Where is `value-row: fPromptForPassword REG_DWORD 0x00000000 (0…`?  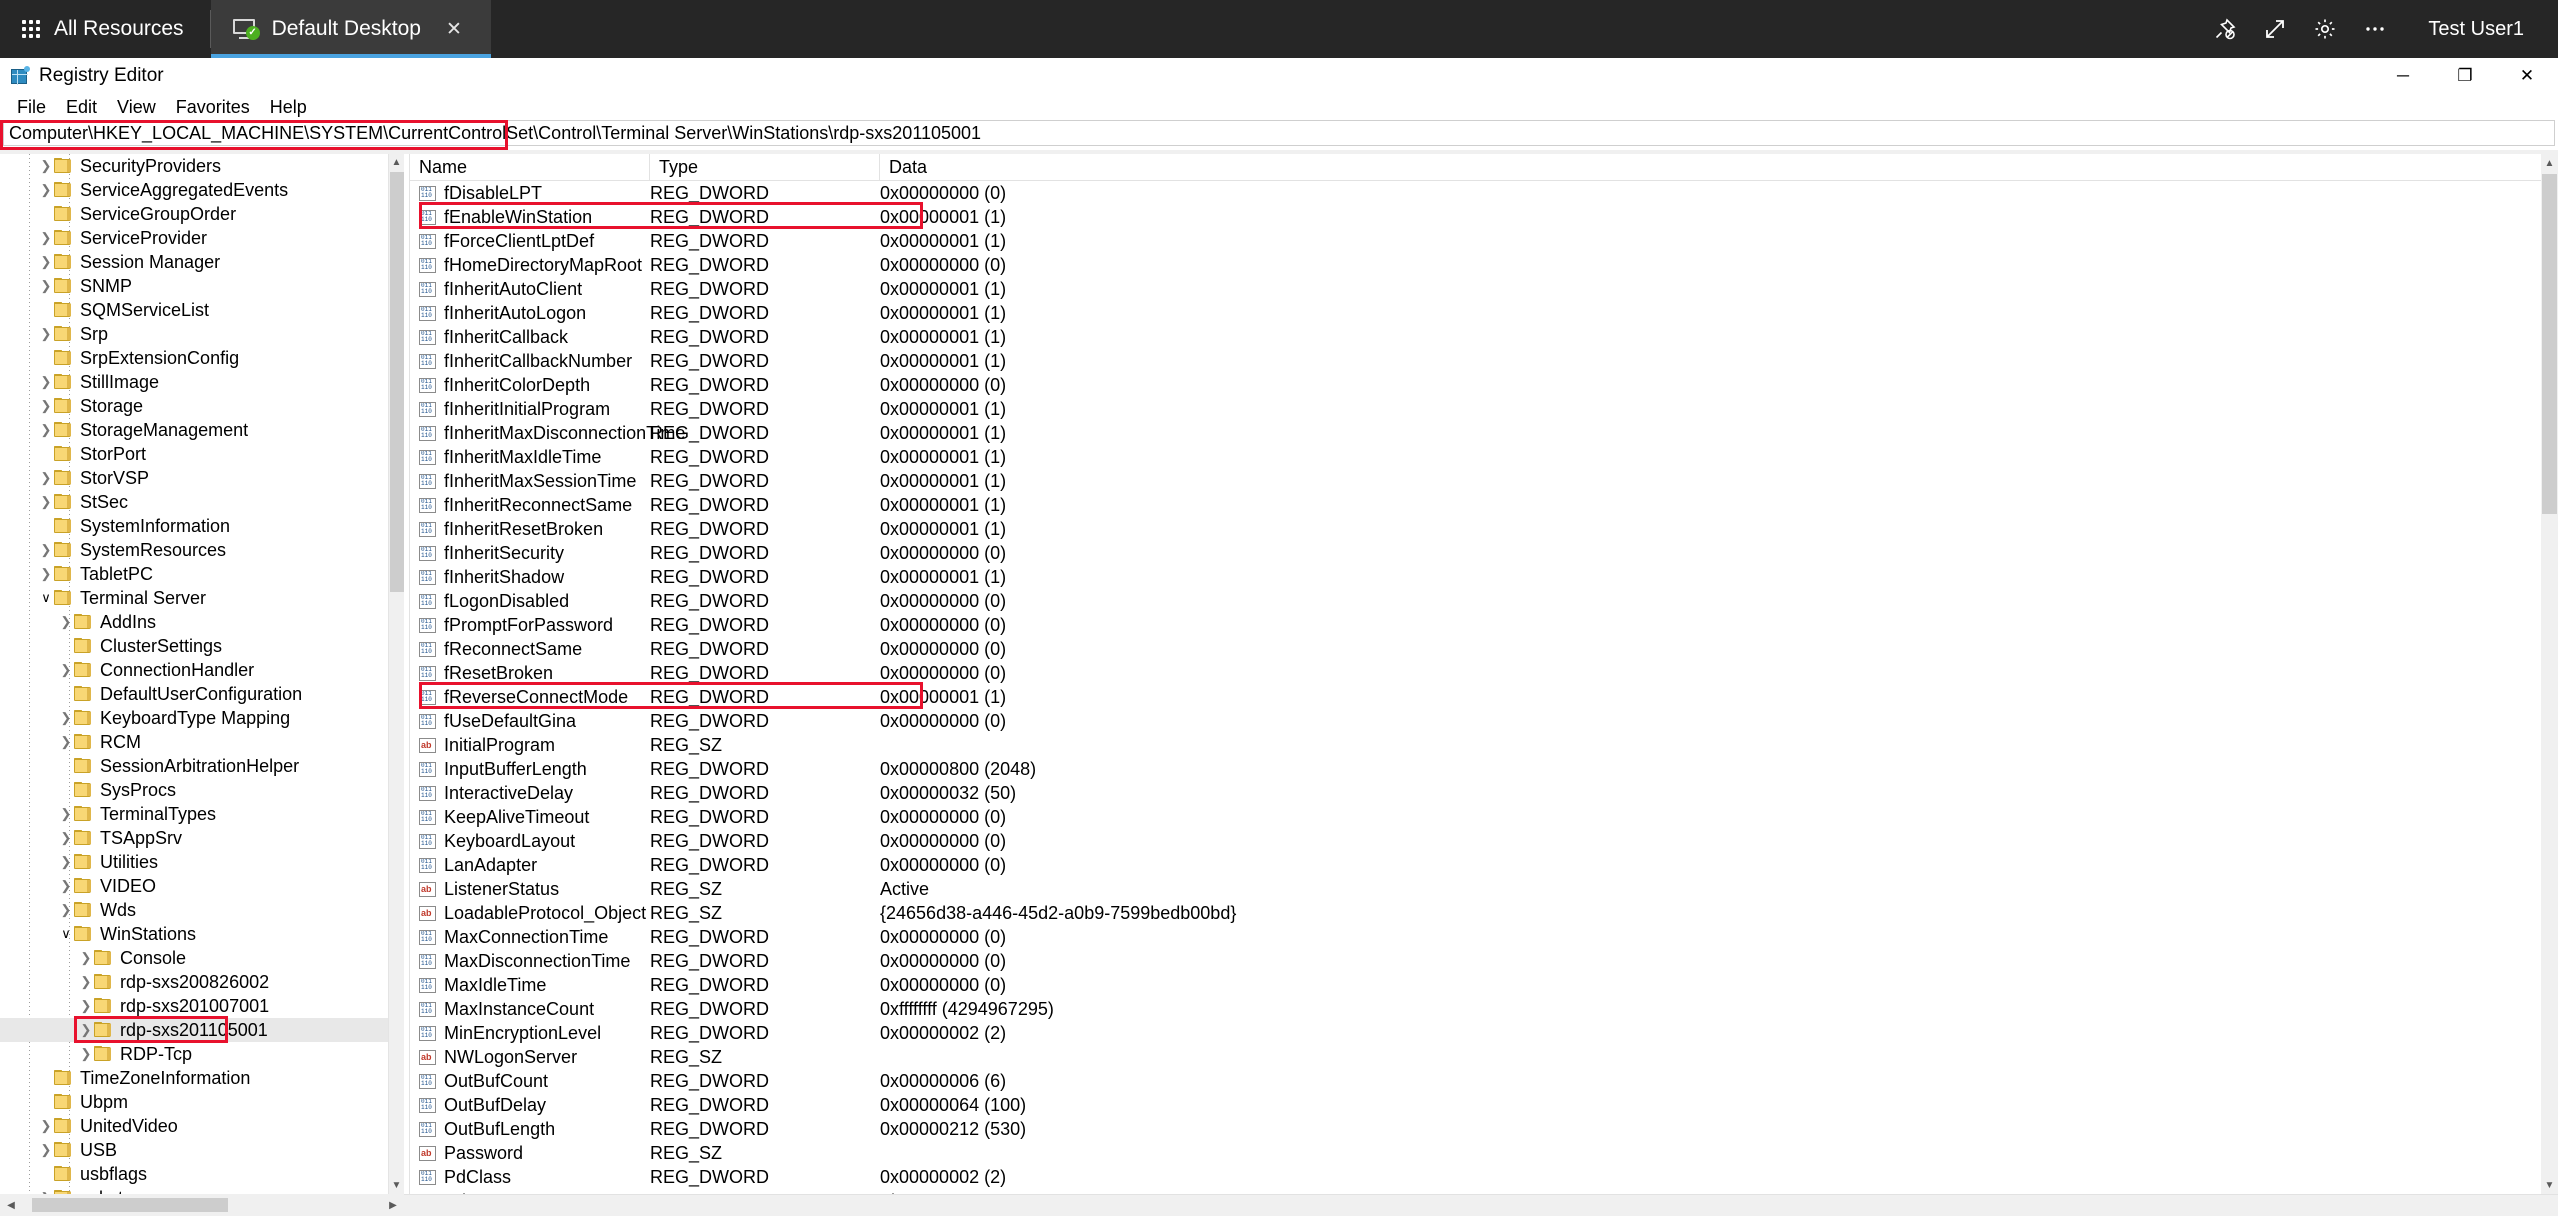 value-row: fPromptForPassword REG_DWORD 0x00000000 (0… is located at coordinates (1475, 625).